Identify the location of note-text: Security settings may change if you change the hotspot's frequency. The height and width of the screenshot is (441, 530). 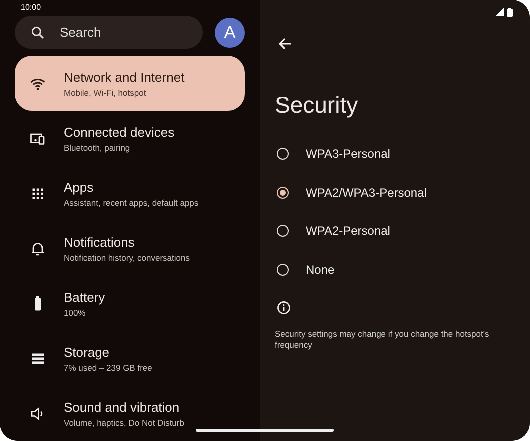
(382, 340).